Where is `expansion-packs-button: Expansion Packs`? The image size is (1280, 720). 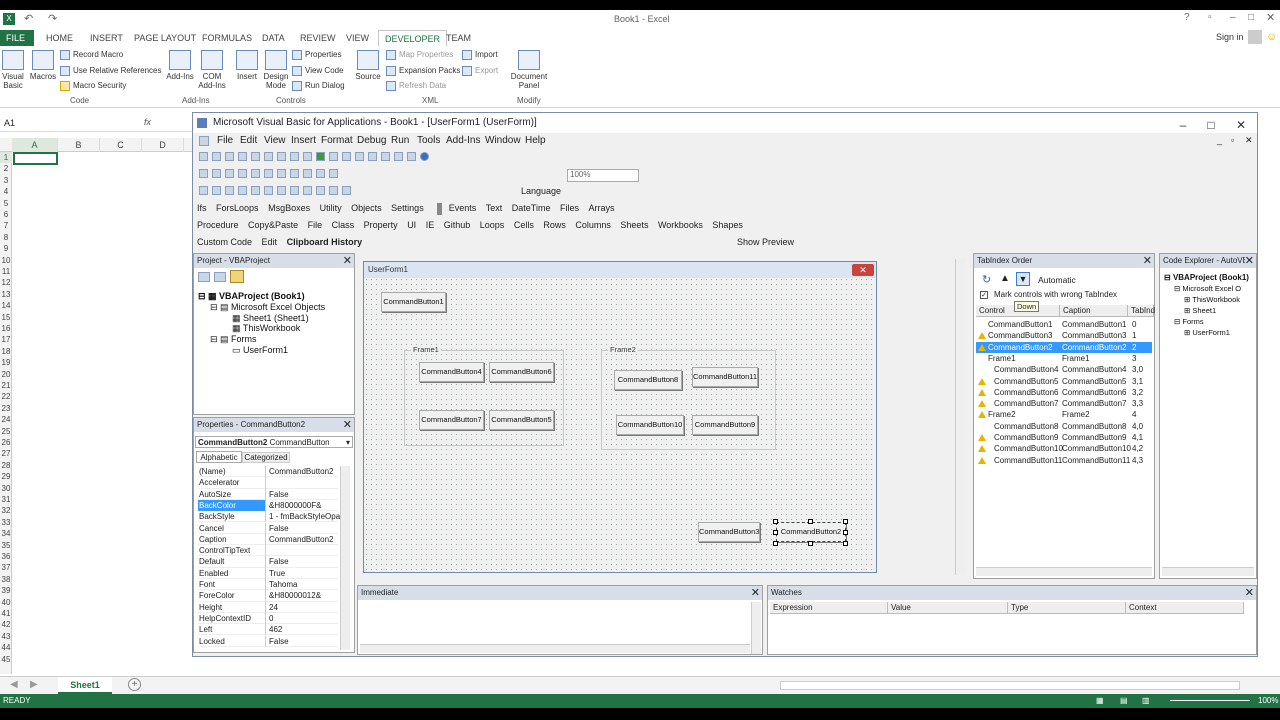
expansion-packs-button: Expansion Packs is located at coordinates (423, 71).